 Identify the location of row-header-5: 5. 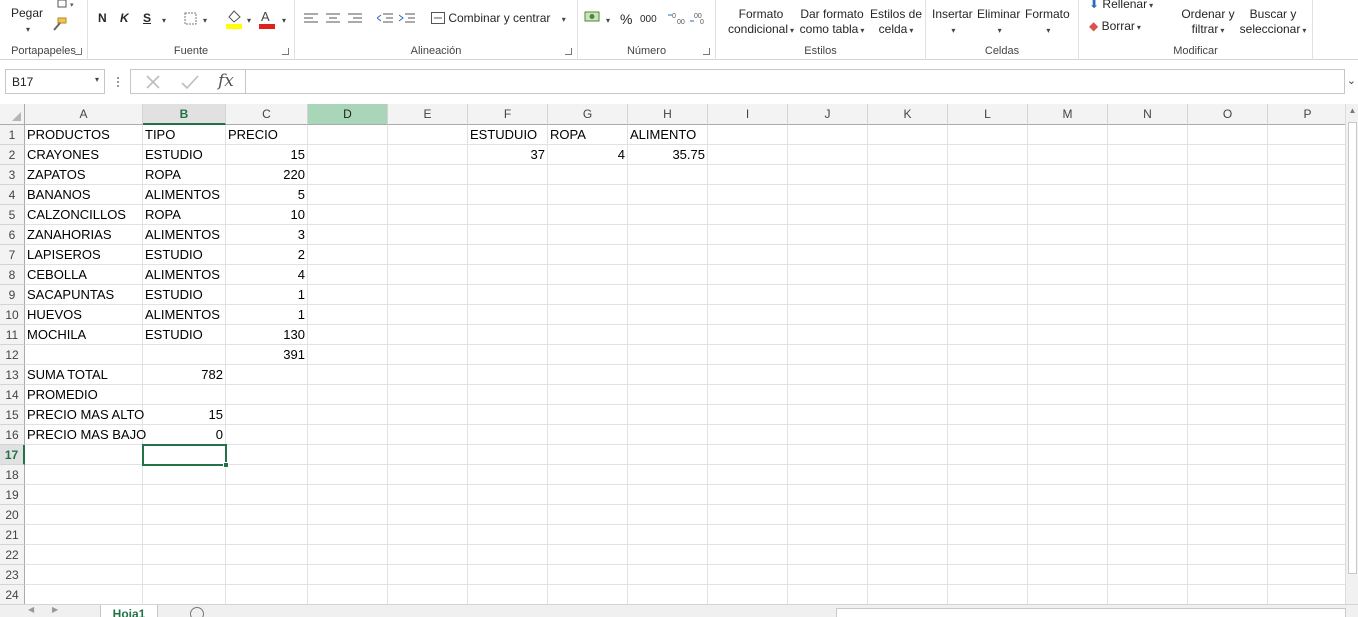
(12, 215).